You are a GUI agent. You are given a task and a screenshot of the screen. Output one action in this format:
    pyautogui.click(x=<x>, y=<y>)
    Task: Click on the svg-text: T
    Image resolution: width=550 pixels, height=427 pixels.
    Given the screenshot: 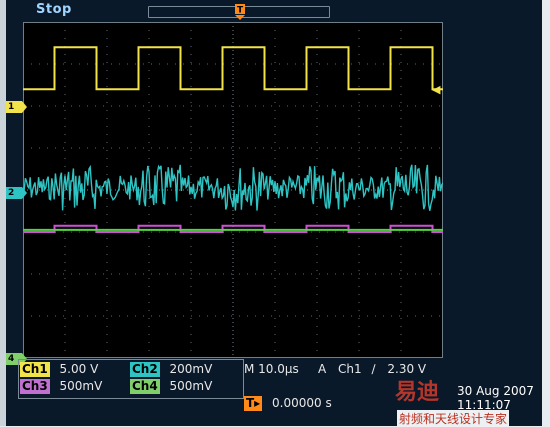 What is the action you would take?
    pyautogui.click(x=240, y=11)
    